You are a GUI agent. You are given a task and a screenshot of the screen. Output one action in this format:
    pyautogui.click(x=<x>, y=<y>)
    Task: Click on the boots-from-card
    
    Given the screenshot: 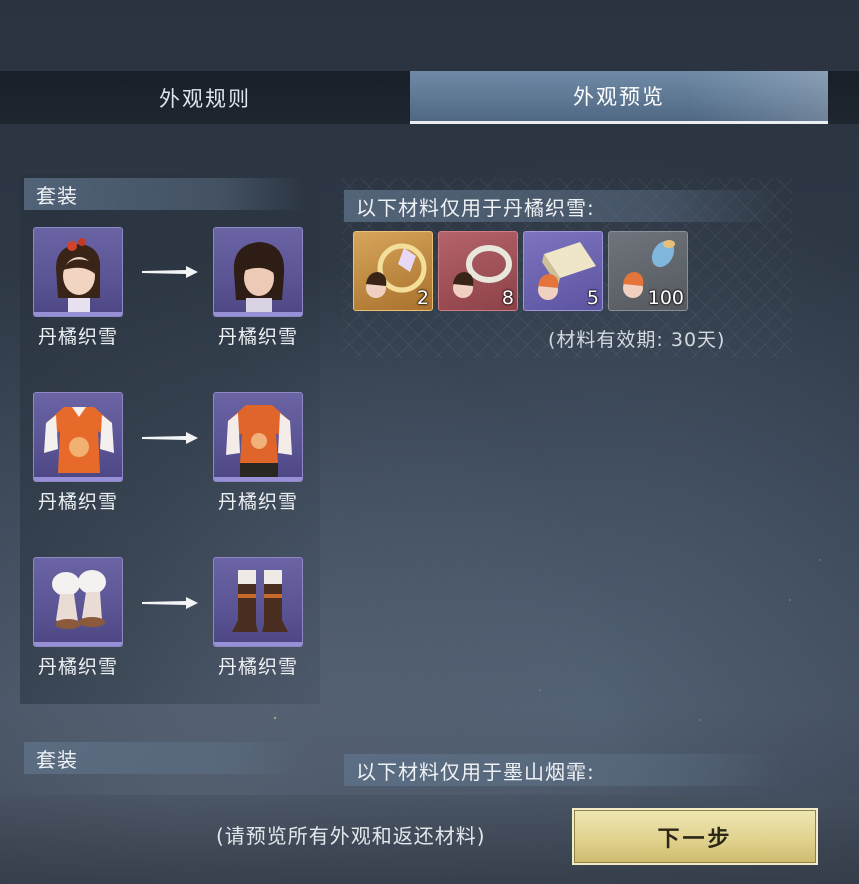 What is the action you would take?
    pyautogui.click(x=78, y=602)
    